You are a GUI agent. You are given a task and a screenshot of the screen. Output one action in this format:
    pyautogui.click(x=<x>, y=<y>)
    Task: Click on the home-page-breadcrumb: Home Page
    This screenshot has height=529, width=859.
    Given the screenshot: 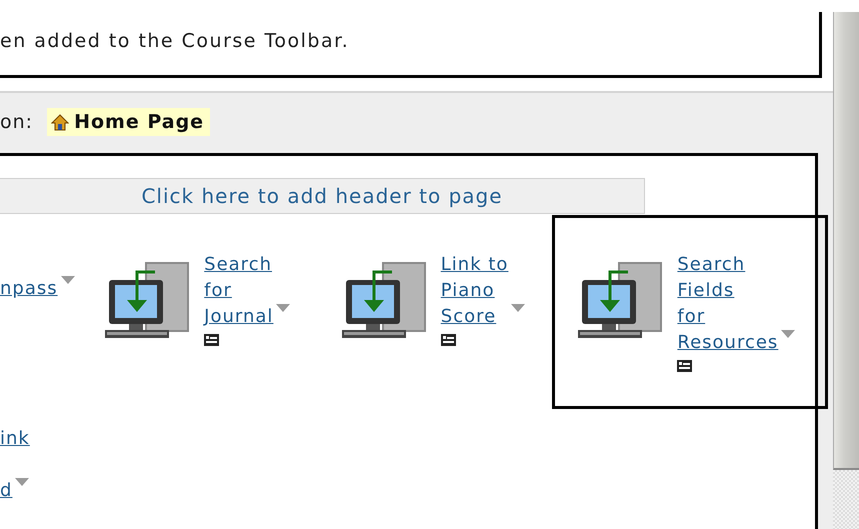 What is the action you would take?
    pyautogui.click(x=128, y=122)
    